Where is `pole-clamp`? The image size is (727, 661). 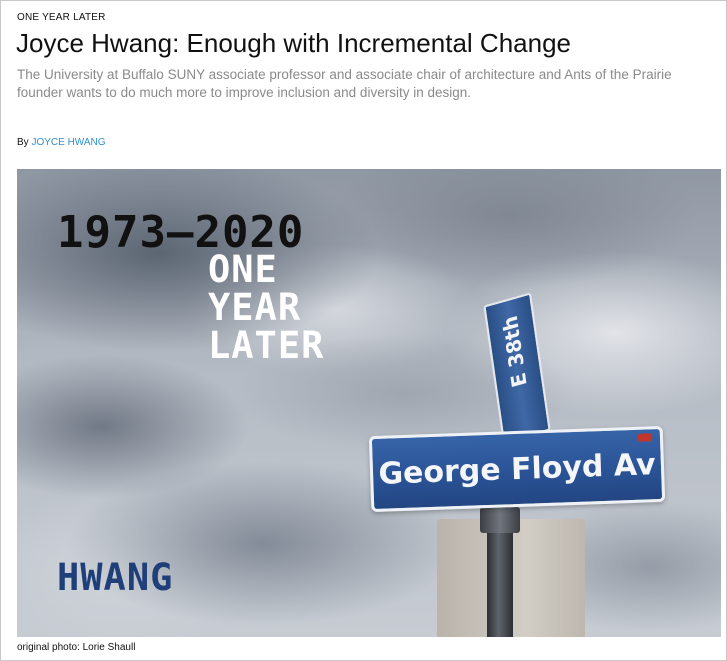
pole-clamp is located at coordinates (500, 520).